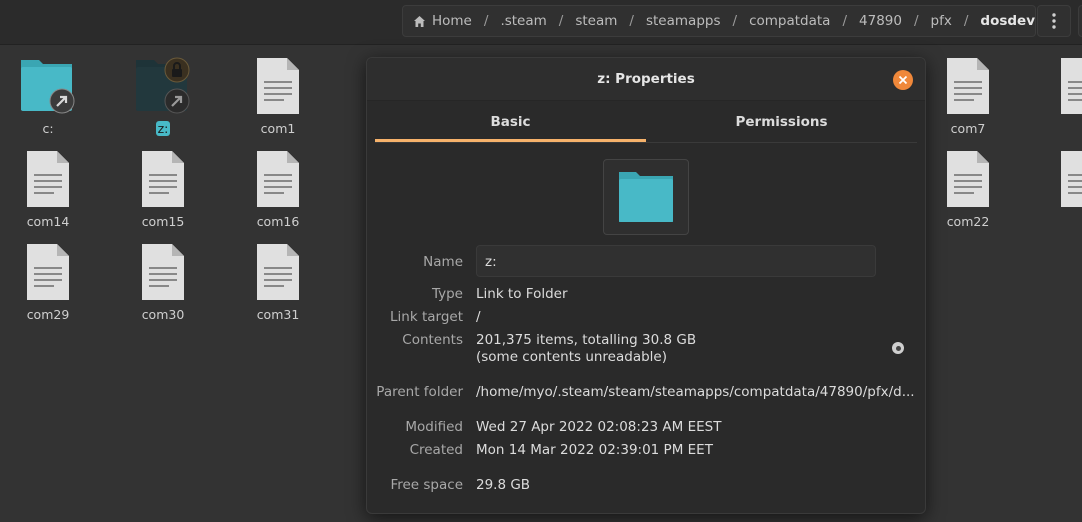 The height and width of the screenshot is (522, 1082). What do you see at coordinates (968, 221) in the screenshot?
I see `file-label: com22` at bounding box center [968, 221].